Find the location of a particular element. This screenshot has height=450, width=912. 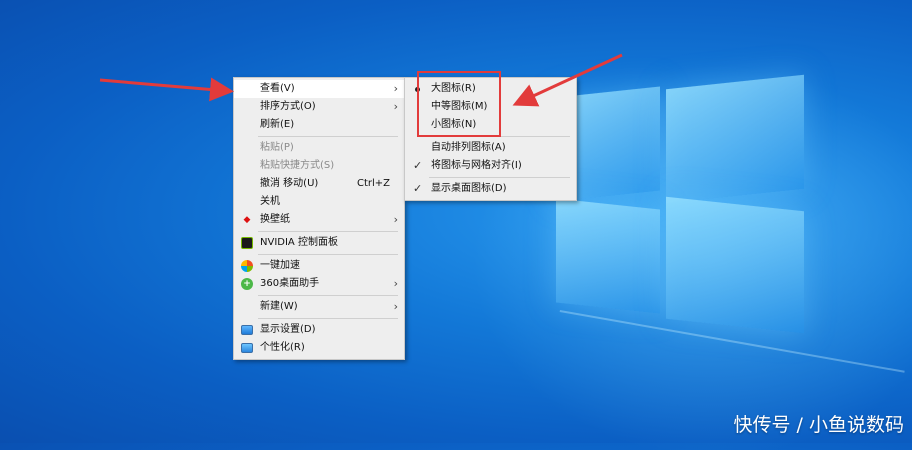

annotation-arrows is located at coordinates (361, 80).